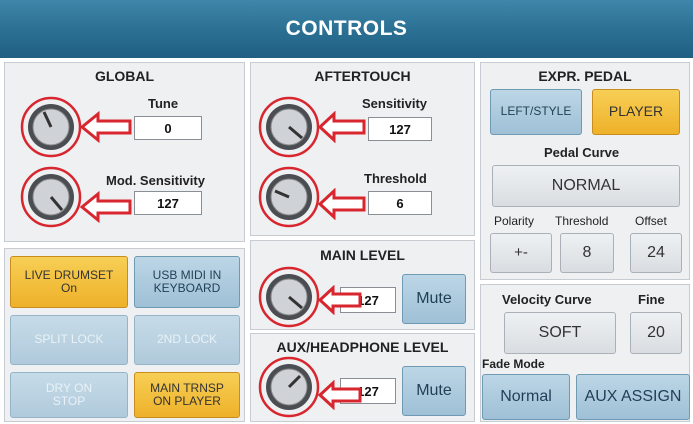  Describe the element at coordinates (289, 197) in the screenshot. I see `aftertouch-threshold-knob` at that location.